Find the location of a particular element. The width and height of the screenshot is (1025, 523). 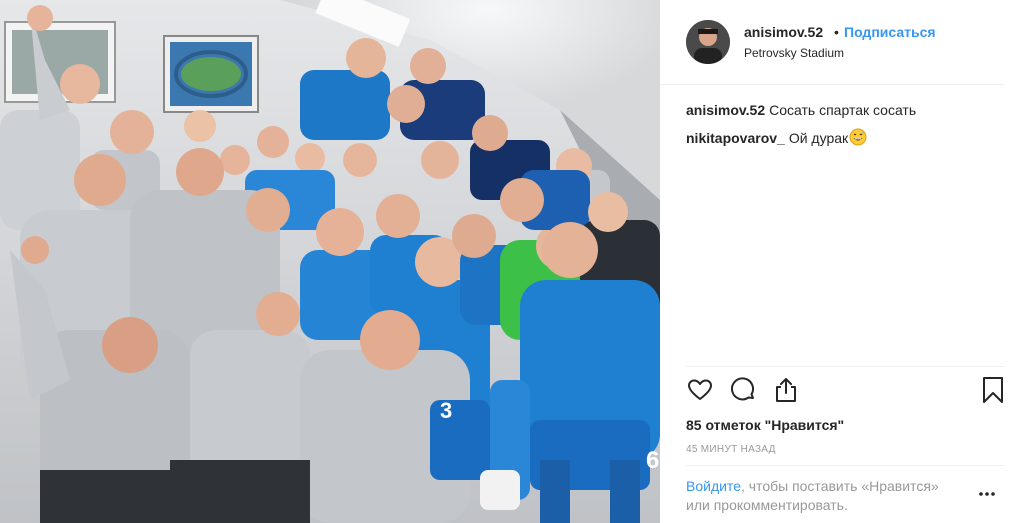

comment-button is located at coordinates (743, 392).